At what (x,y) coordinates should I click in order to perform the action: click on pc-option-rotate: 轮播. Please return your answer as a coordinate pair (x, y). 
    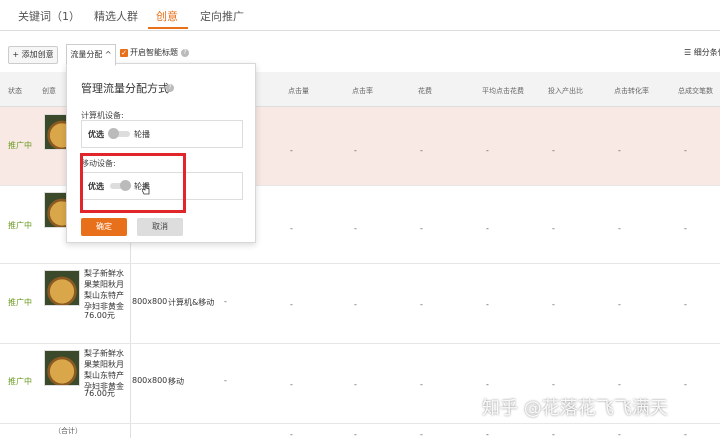
    Looking at the image, I should click on (142, 134).